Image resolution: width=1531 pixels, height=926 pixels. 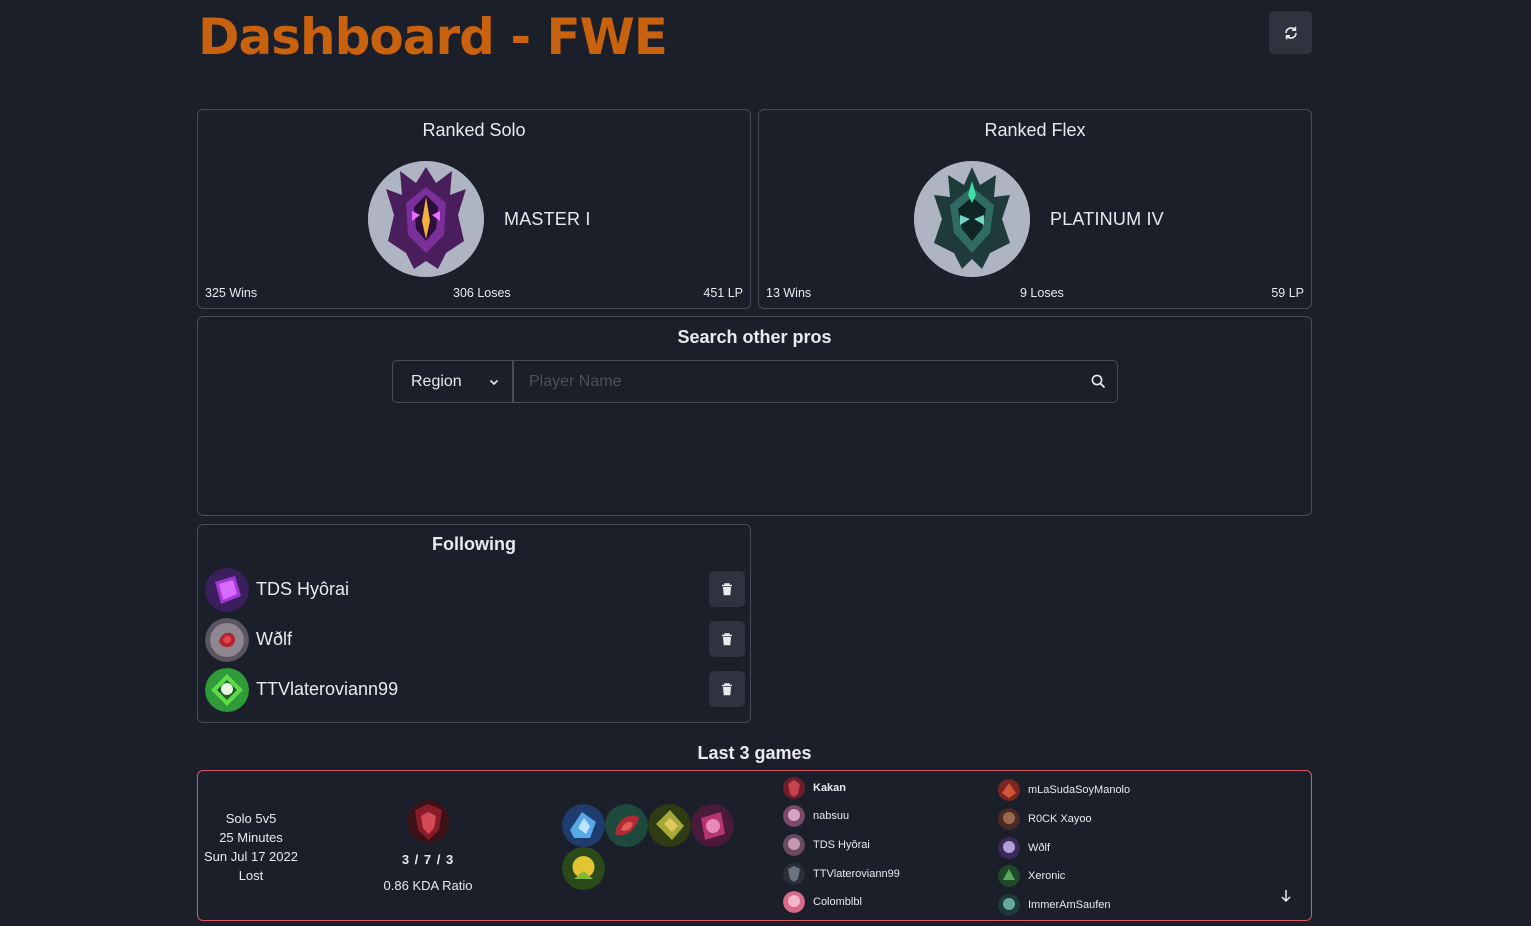 I want to click on player-name: TTVlateroviann99, so click(x=856, y=874).